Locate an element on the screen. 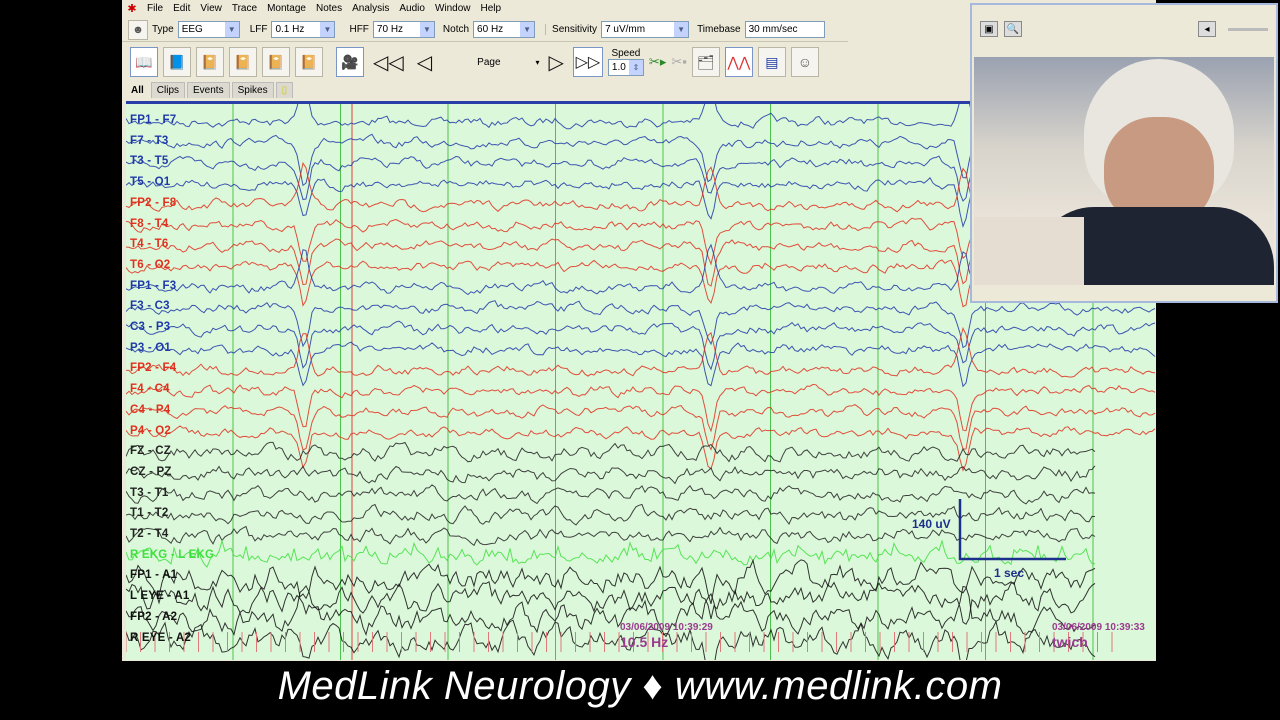 The image size is (1280, 720). channel-label: T5 - O1 is located at coordinates (150, 182).